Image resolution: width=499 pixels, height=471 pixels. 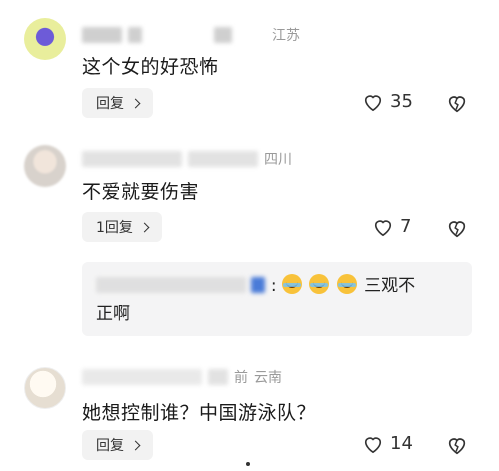 I want to click on like-count: 35, so click(x=401, y=101).